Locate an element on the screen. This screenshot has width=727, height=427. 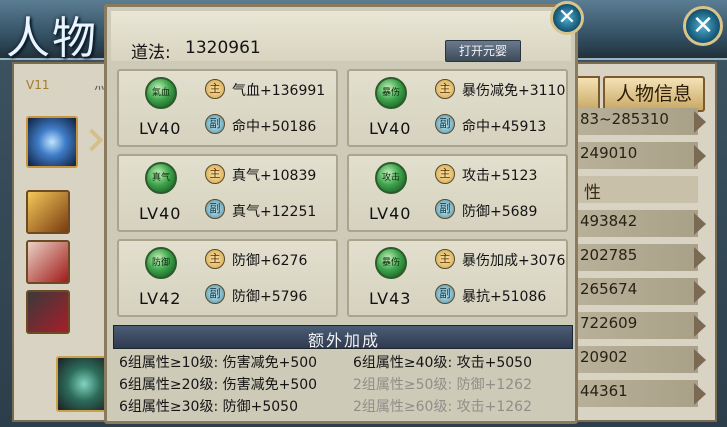
sub-stat: 防御+5796 is located at coordinates (270, 297).